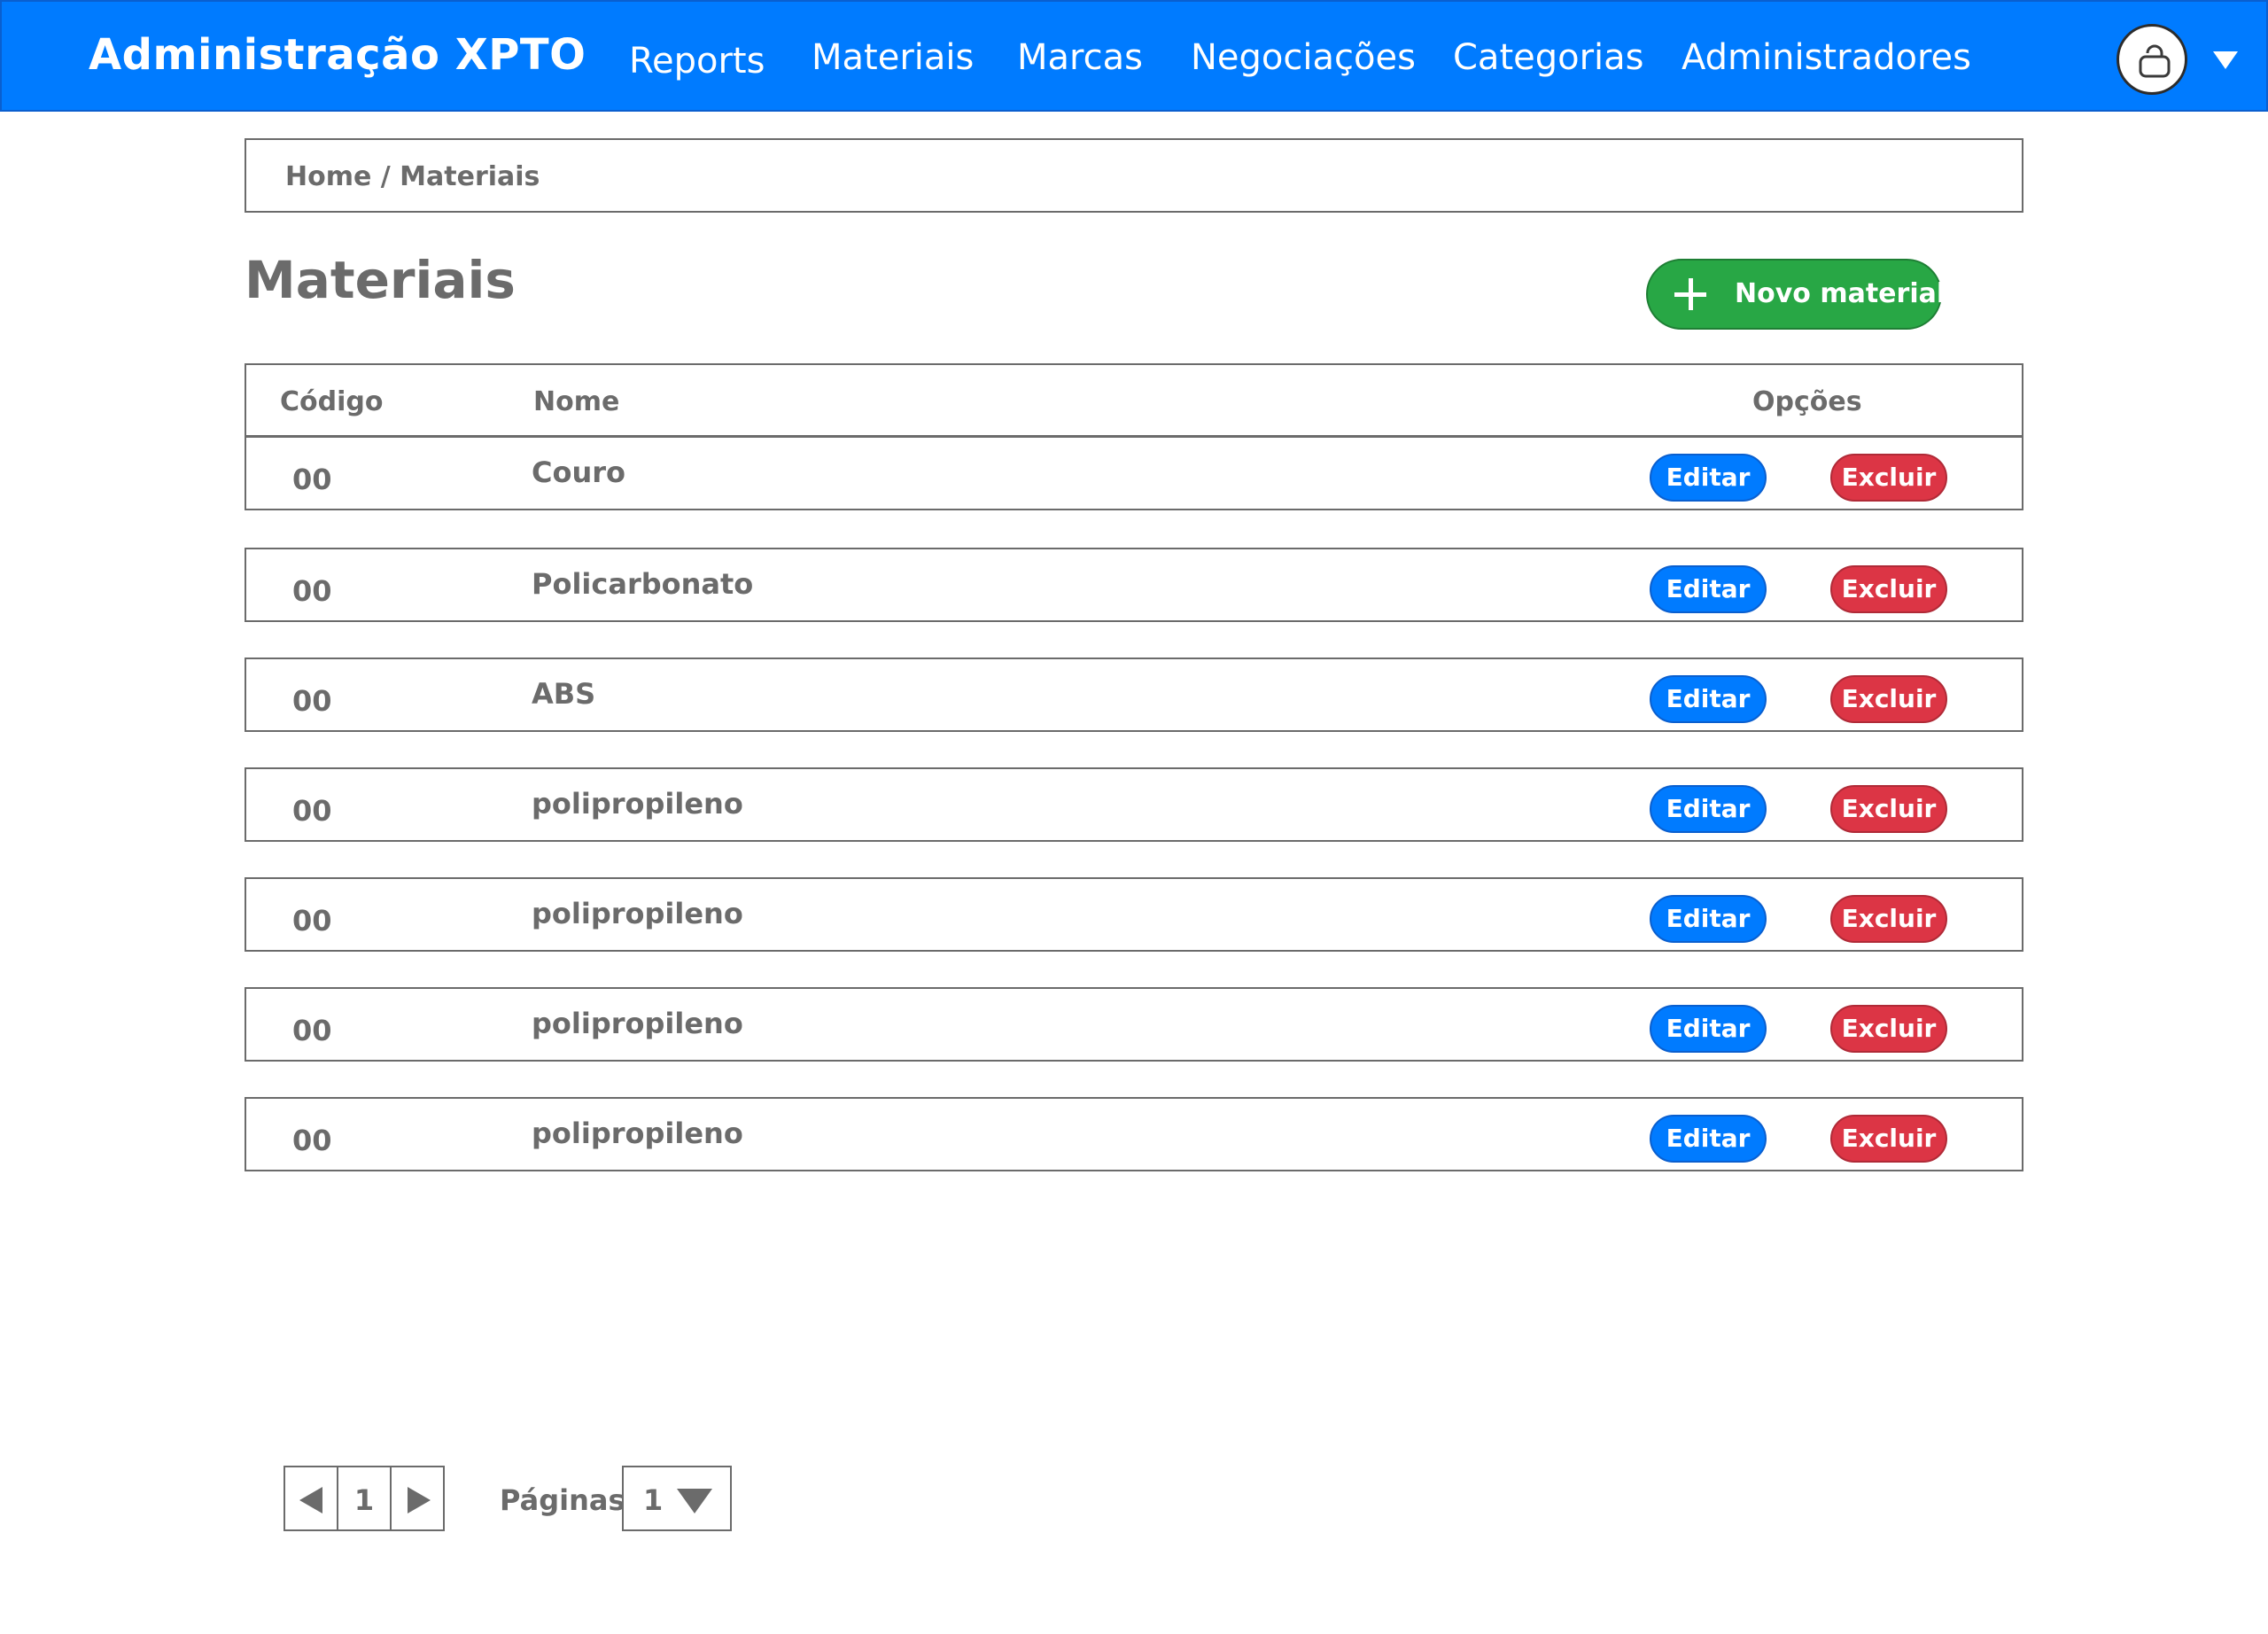 The image size is (2268, 1634). I want to click on nav-item-negociacoes: Negociações, so click(1303, 57).